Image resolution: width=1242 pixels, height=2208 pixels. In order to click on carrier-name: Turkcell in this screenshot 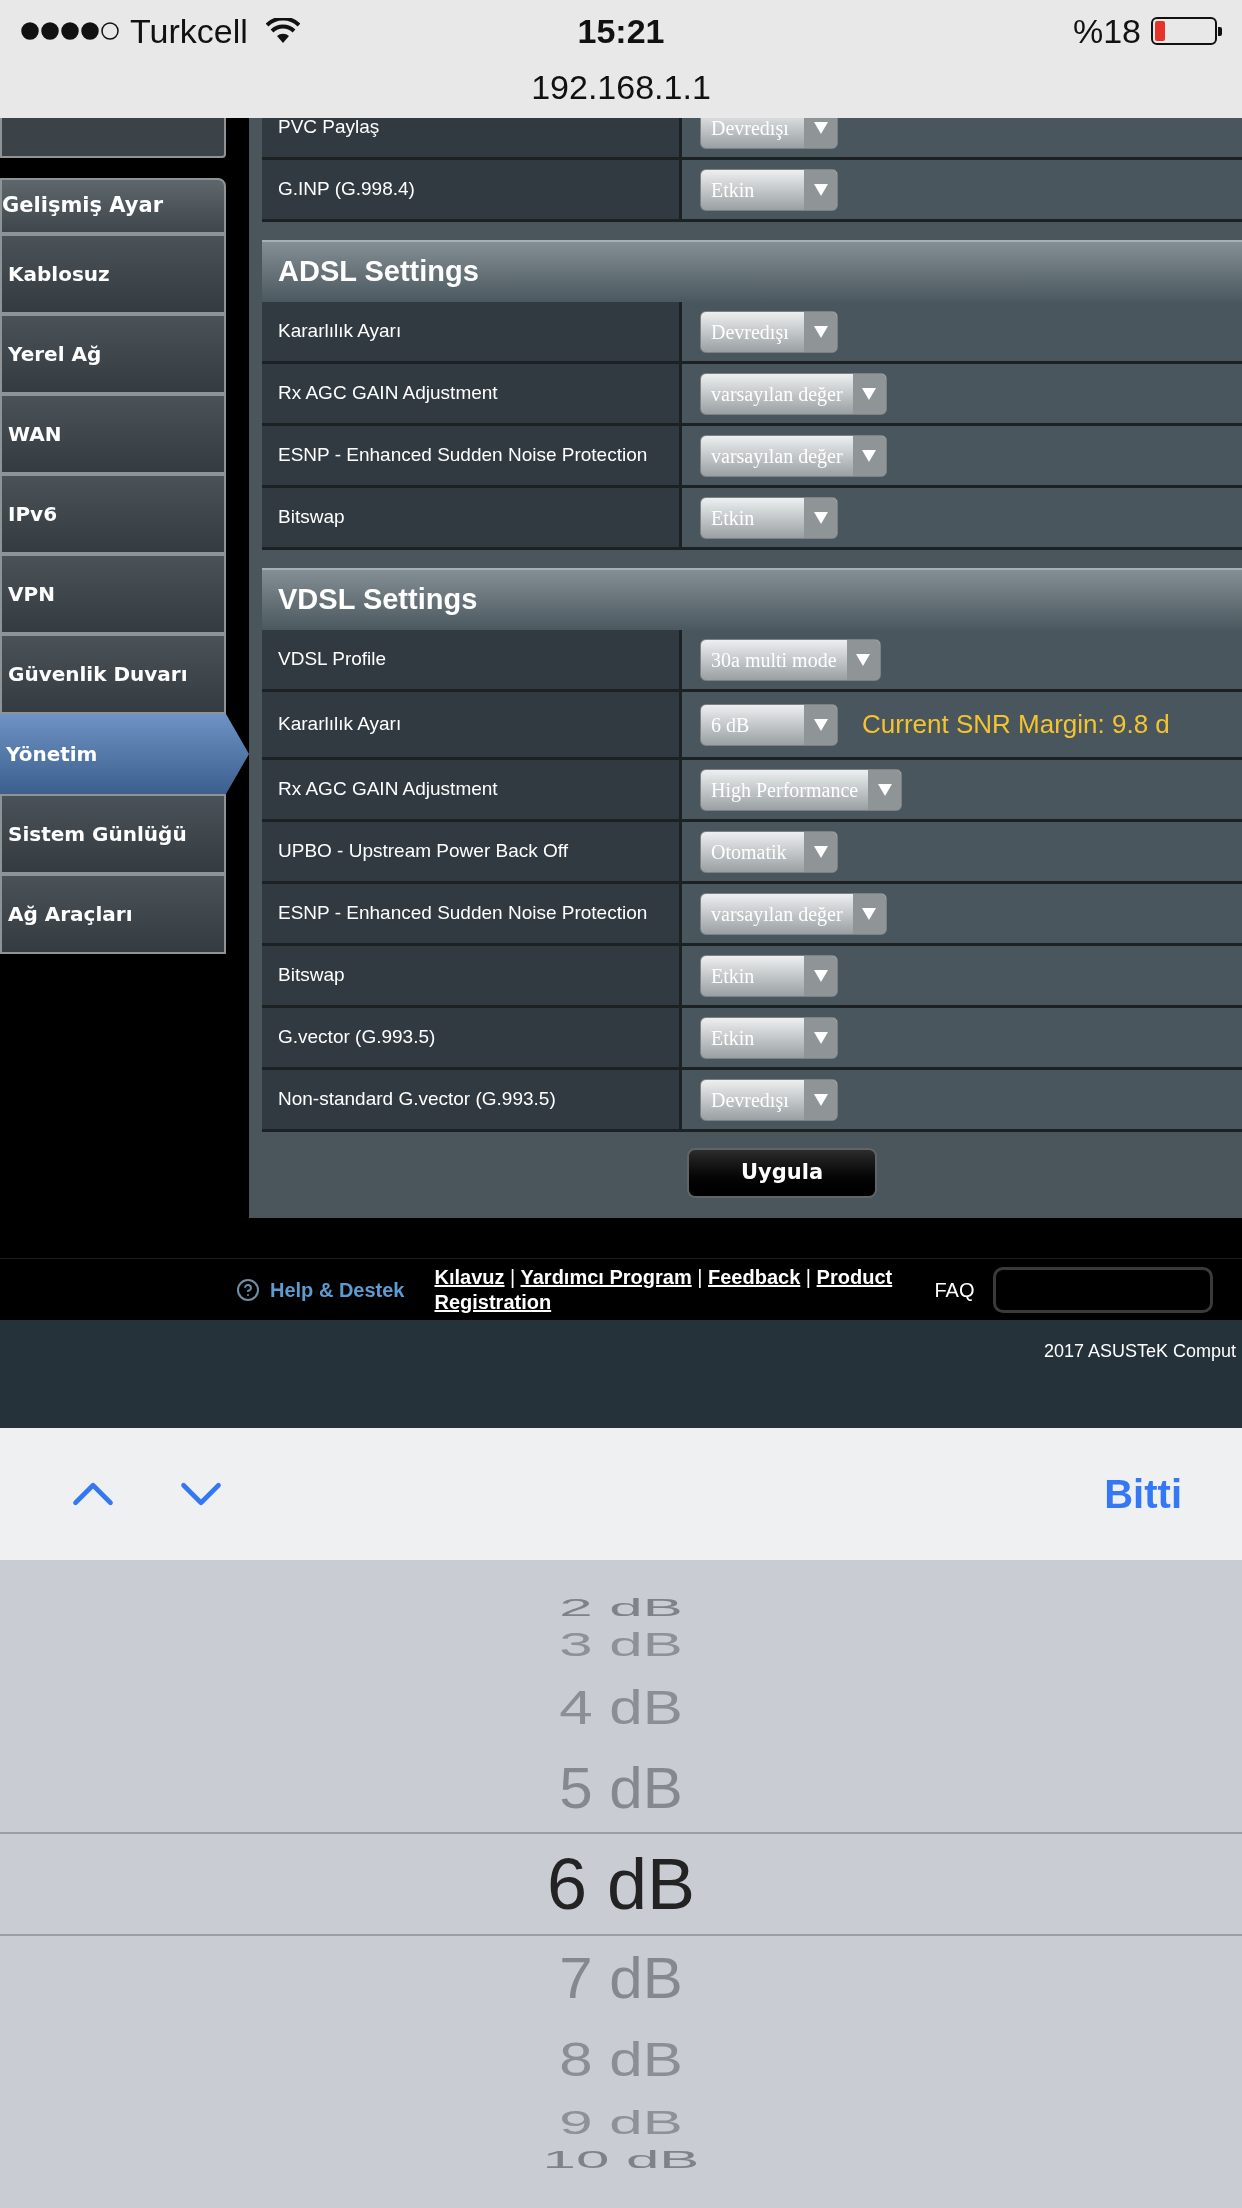, I will do `click(189, 31)`.